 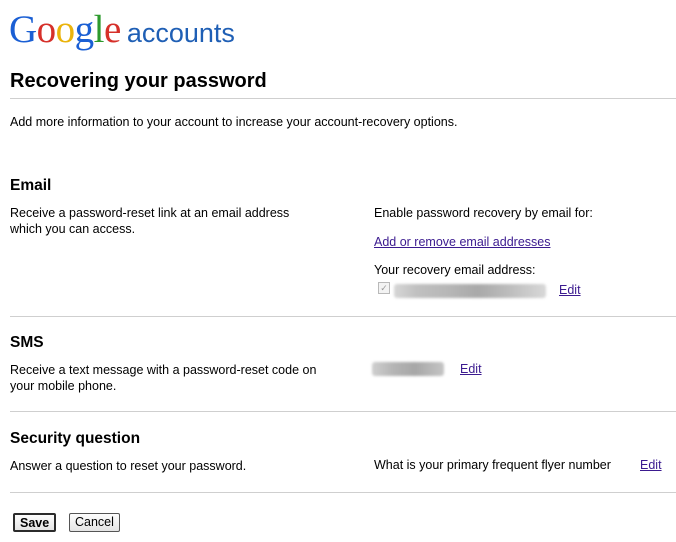 I want to click on page-title: Recovering your password, so click(x=138, y=81).